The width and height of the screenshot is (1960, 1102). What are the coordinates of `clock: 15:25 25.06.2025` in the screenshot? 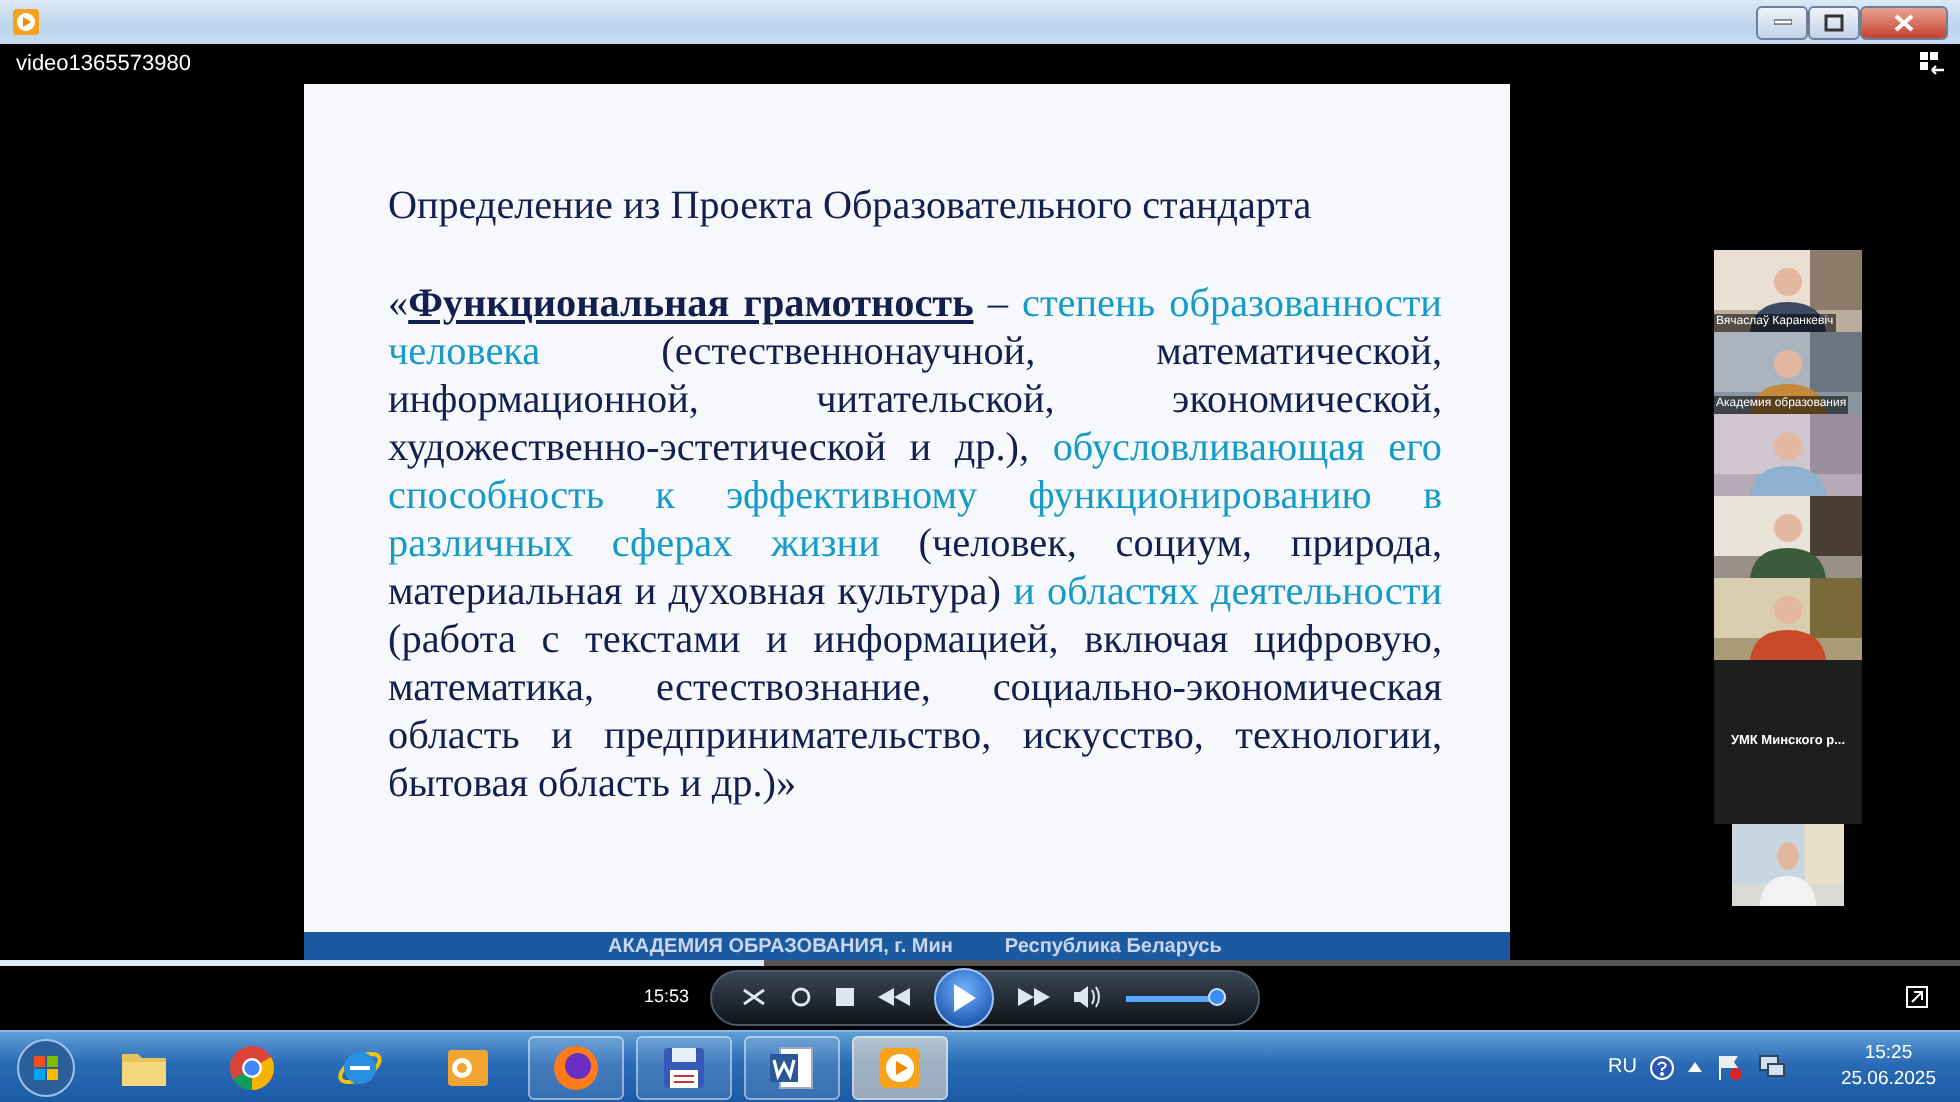 It's located at (1876, 1067).